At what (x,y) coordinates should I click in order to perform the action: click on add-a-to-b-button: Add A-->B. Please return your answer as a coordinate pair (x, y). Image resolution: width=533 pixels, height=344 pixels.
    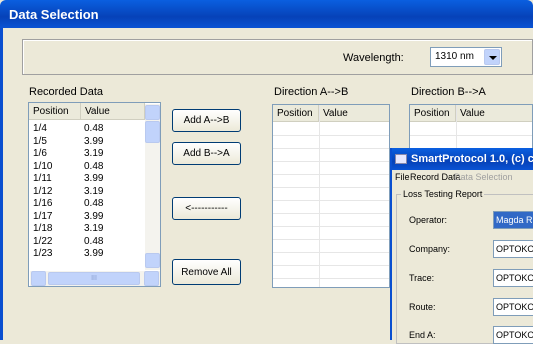
    Looking at the image, I should click on (206, 120).